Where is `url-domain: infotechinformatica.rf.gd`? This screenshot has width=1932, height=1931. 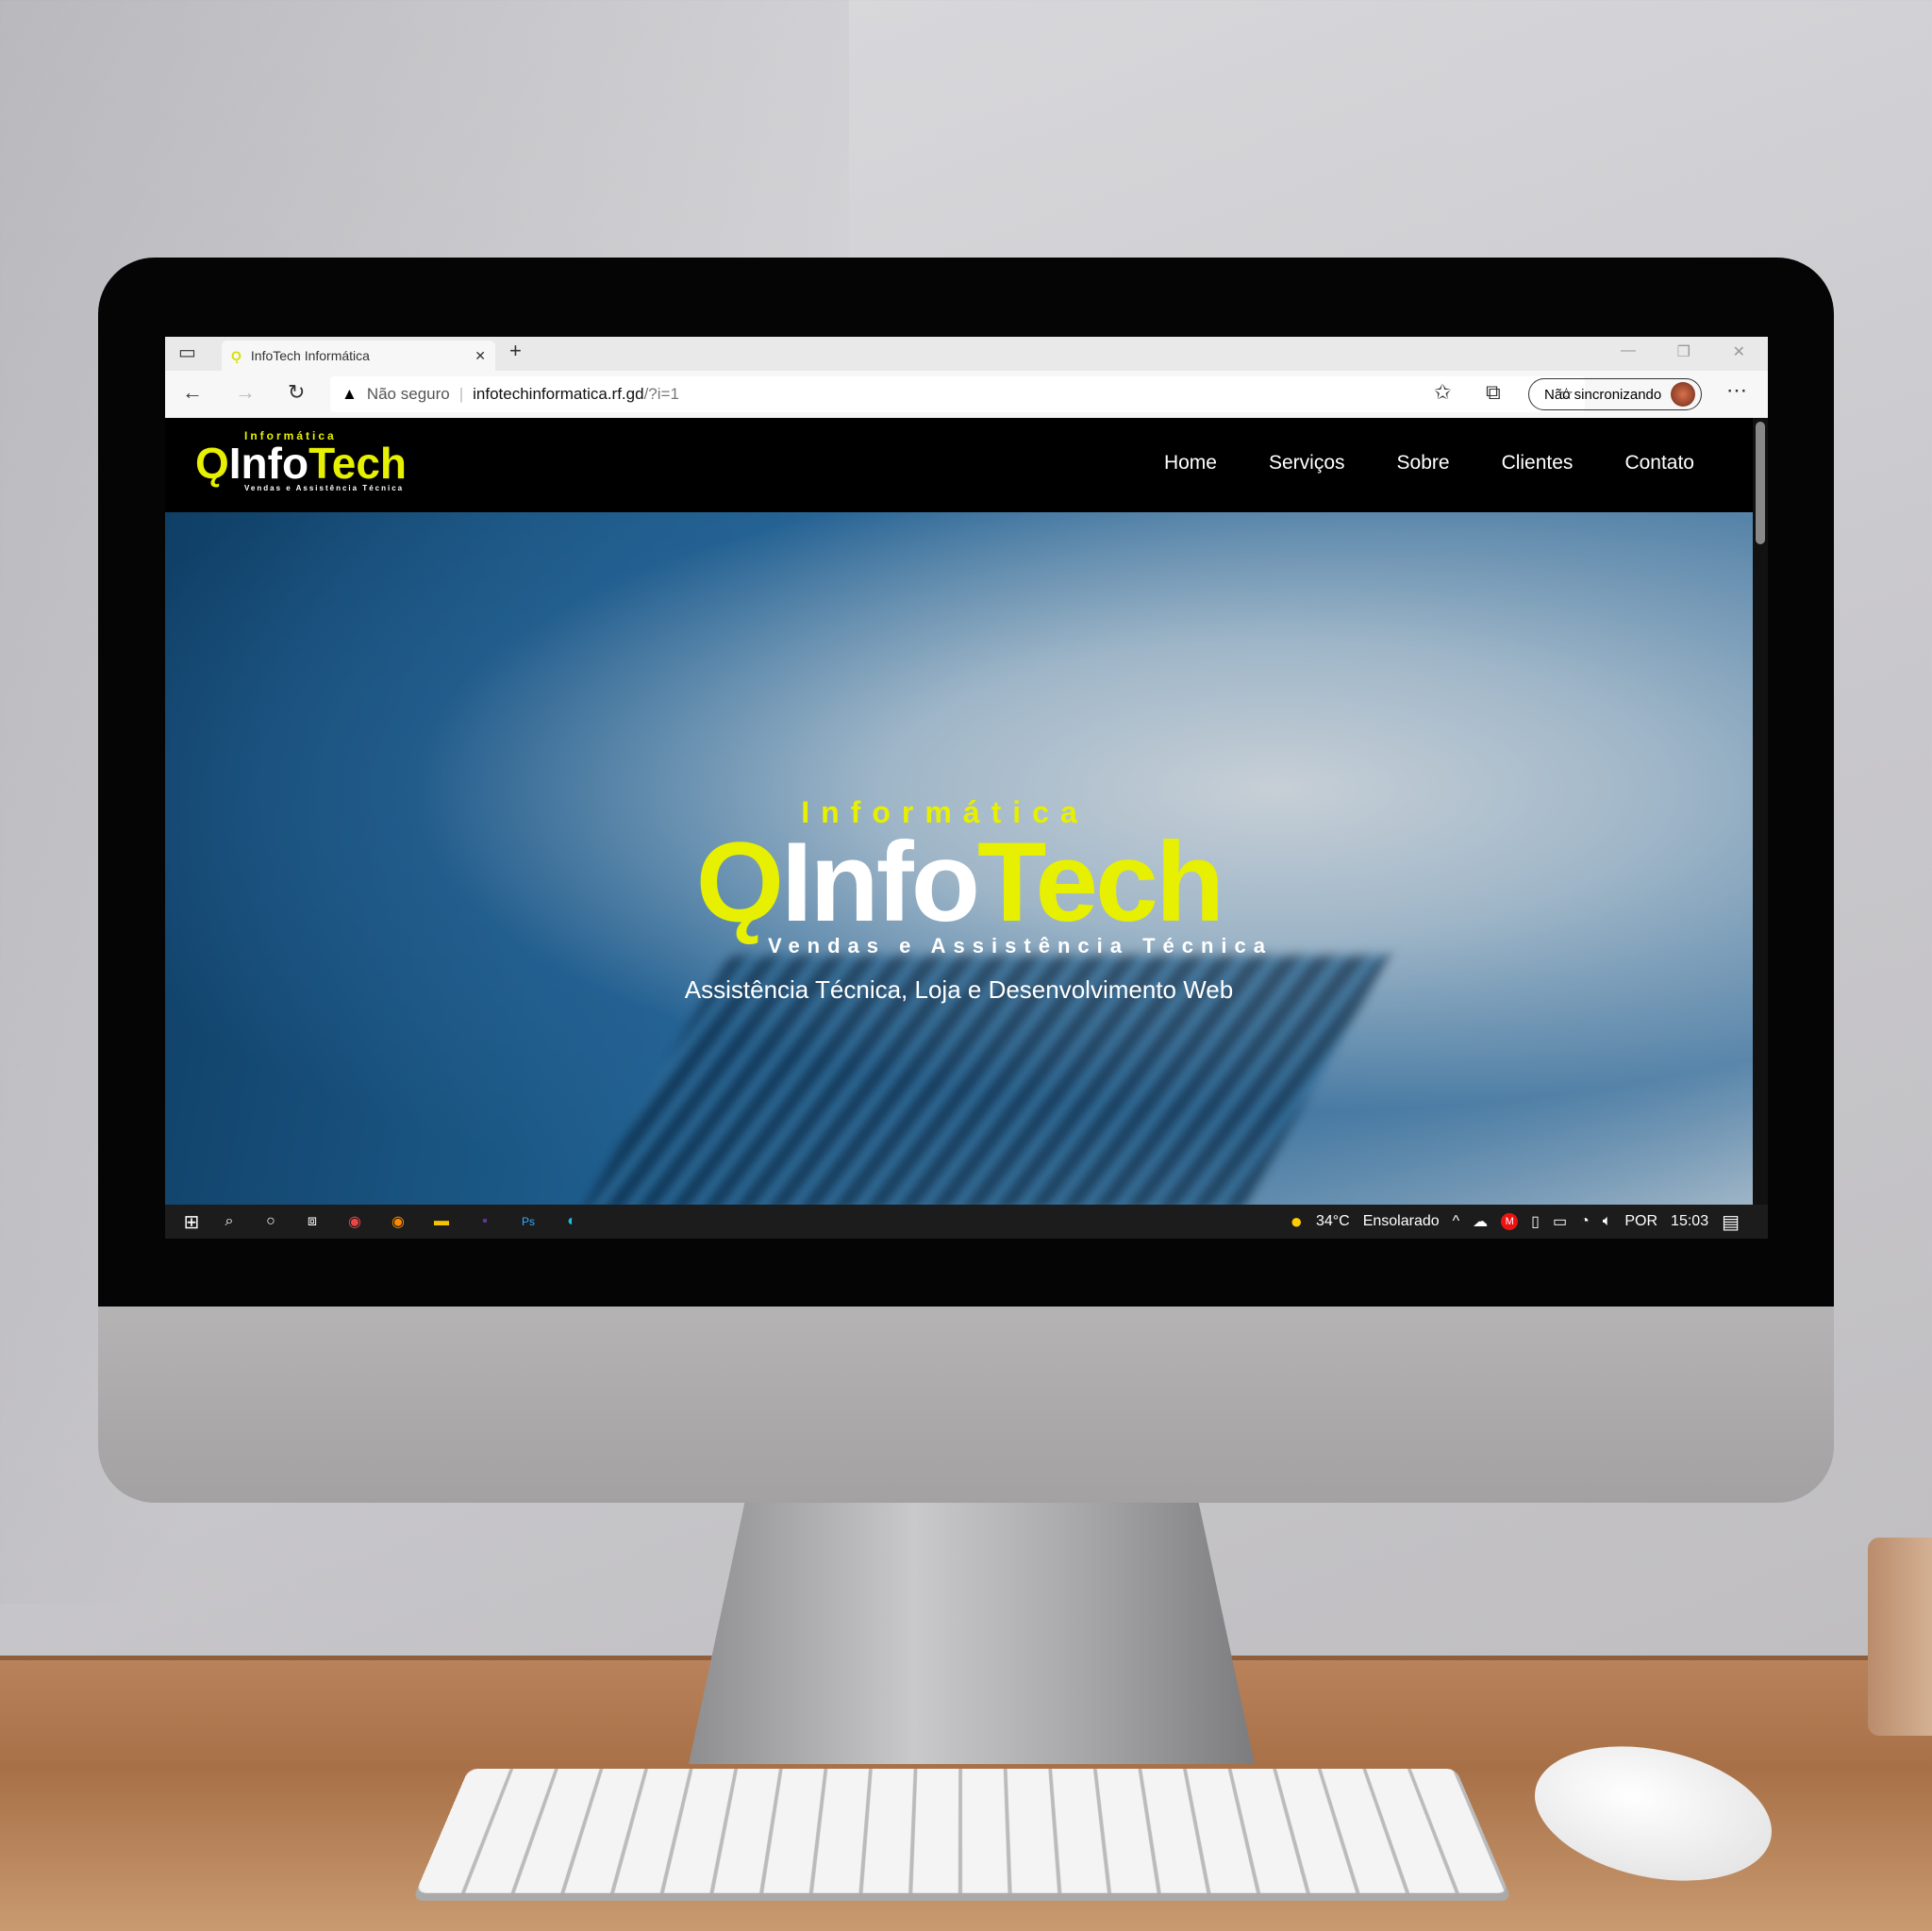
url-domain: infotechinformatica.rf.gd is located at coordinates (558, 394).